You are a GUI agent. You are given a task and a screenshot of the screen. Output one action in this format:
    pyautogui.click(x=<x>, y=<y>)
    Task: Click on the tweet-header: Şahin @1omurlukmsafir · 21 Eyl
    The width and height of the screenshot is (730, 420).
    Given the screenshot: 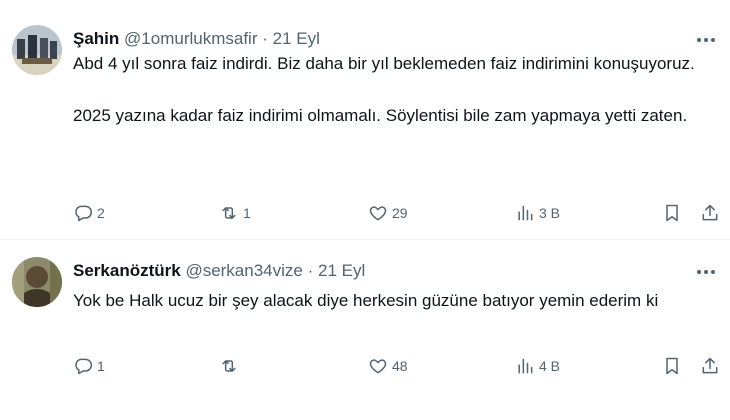 What is the action you would take?
    pyautogui.click(x=376, y=39)
    